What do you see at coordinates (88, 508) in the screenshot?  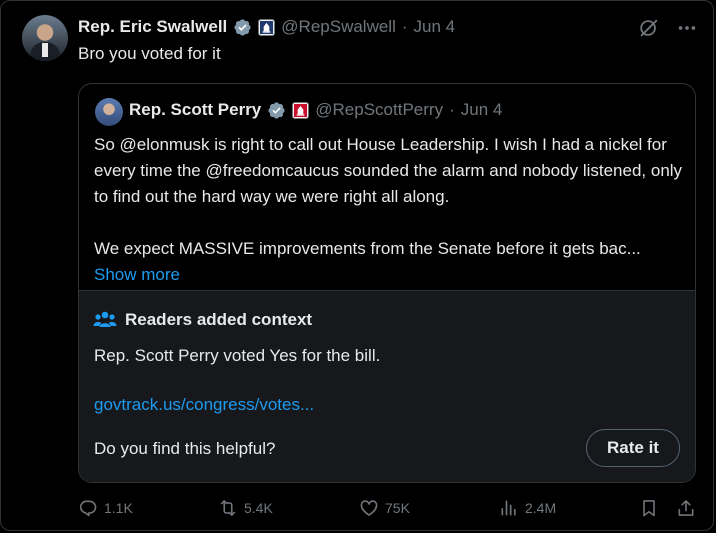 I see `reply-icon` at bounding box center [88, 508].